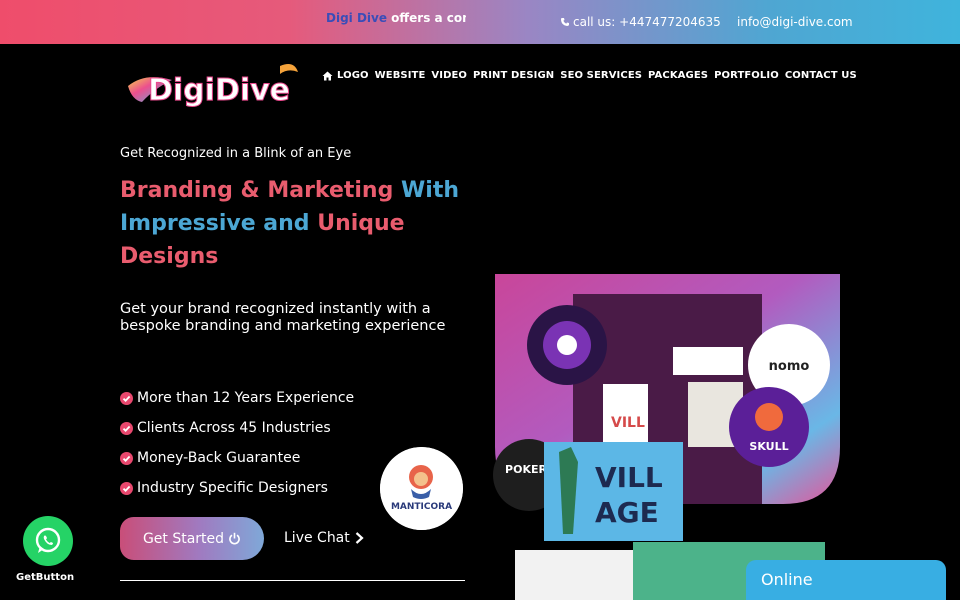 The width and height of the screenshot is (960, 600). What do you see at coordinates (601, 75) in the screenshot?
I see `nav-item-seo-services: SEO SERVICES` at bounding box center [601, 75].